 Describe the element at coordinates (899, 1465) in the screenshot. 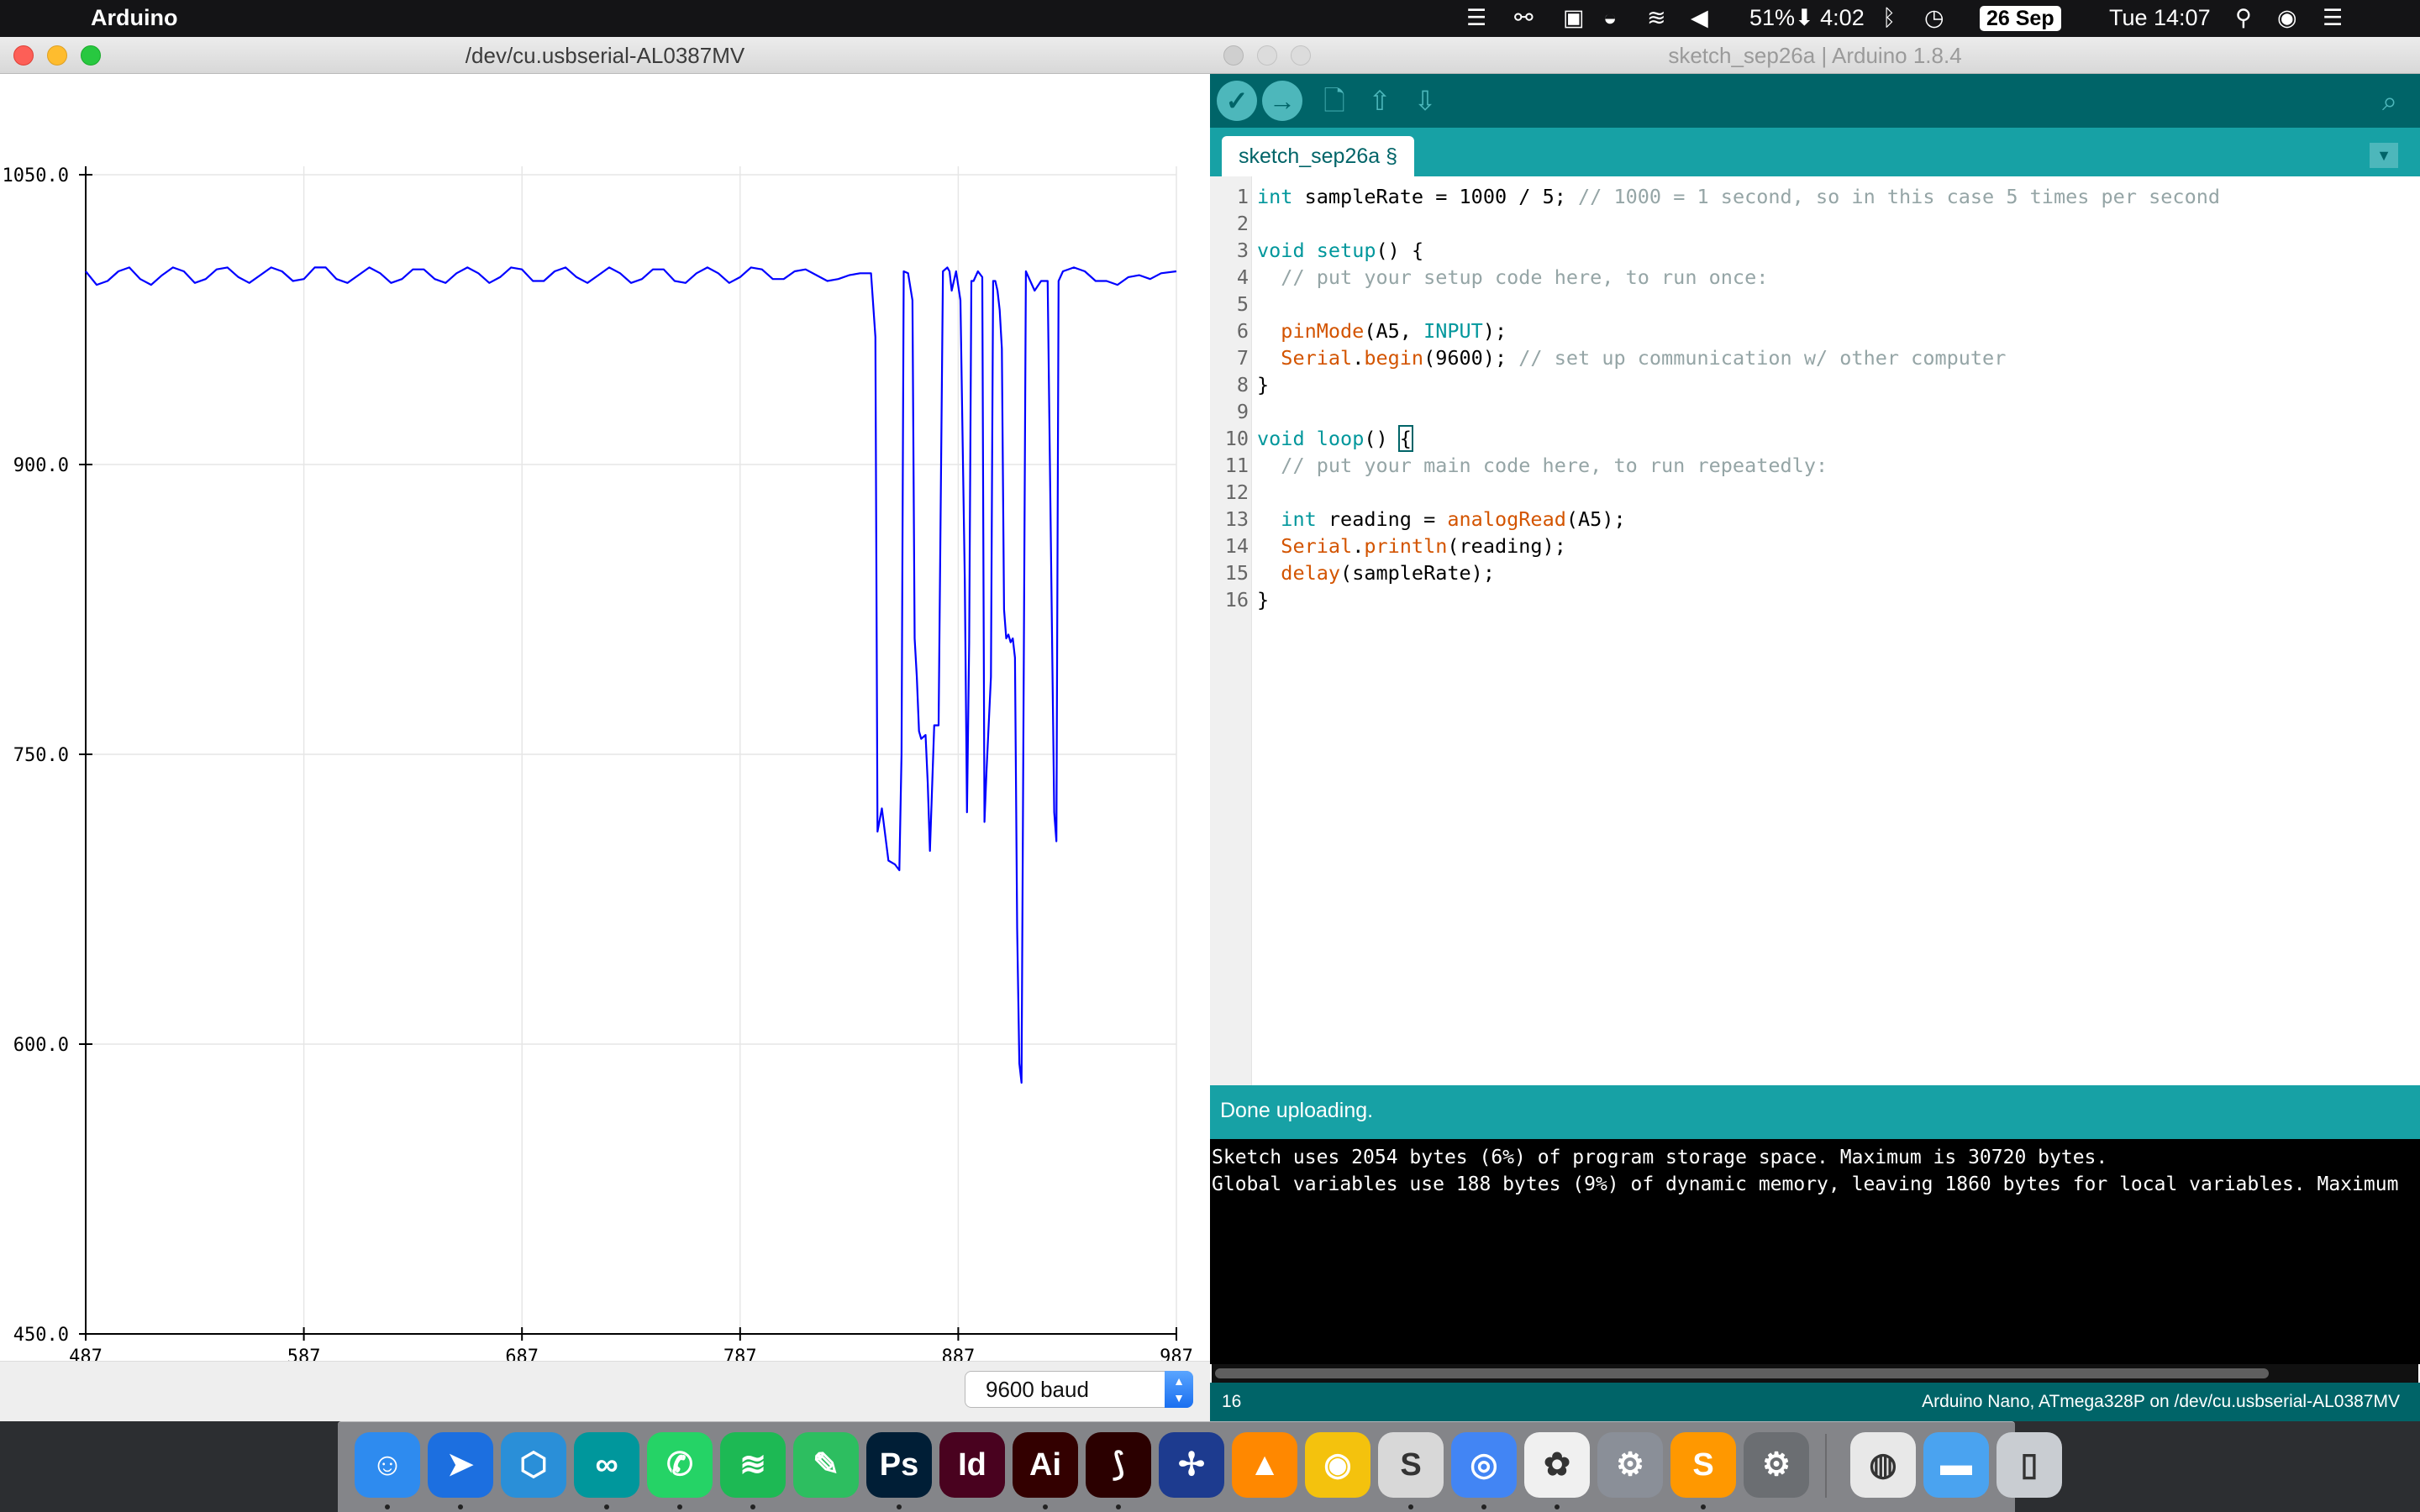

I see `dock-photoshop-icon: Ps` at that location.